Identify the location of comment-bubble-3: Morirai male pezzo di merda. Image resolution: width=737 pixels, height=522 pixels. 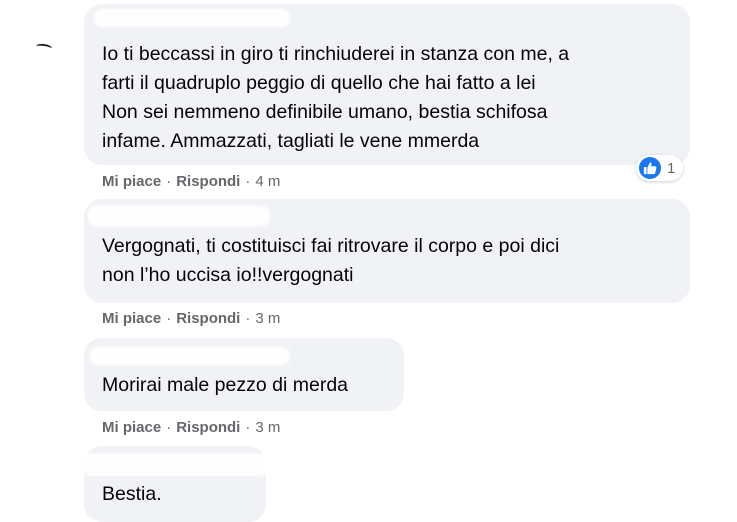
(244, 374).